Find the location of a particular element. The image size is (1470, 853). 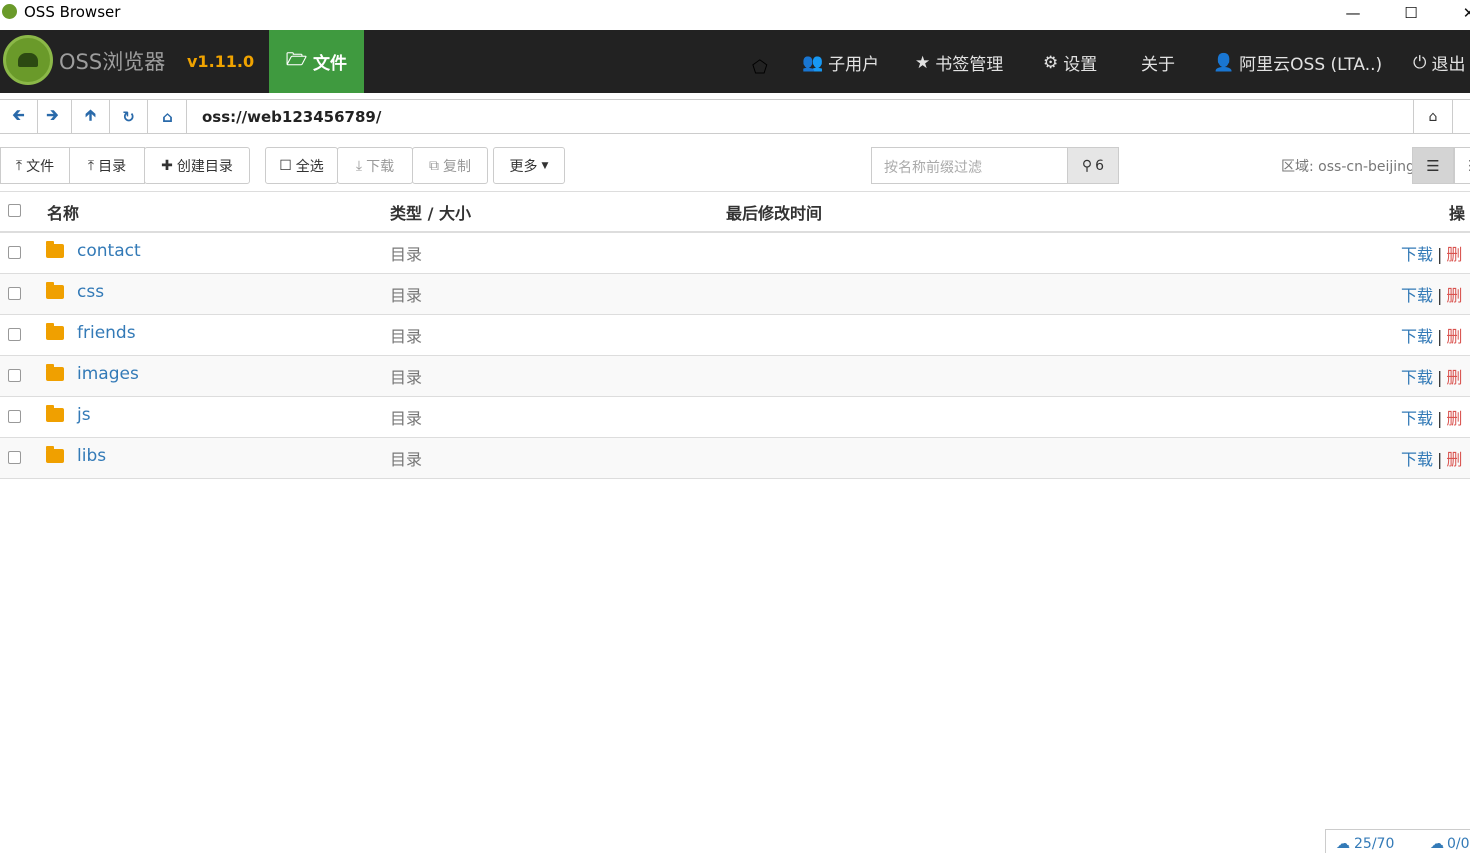

file-name-link: images is located at coordinates (108, 374).